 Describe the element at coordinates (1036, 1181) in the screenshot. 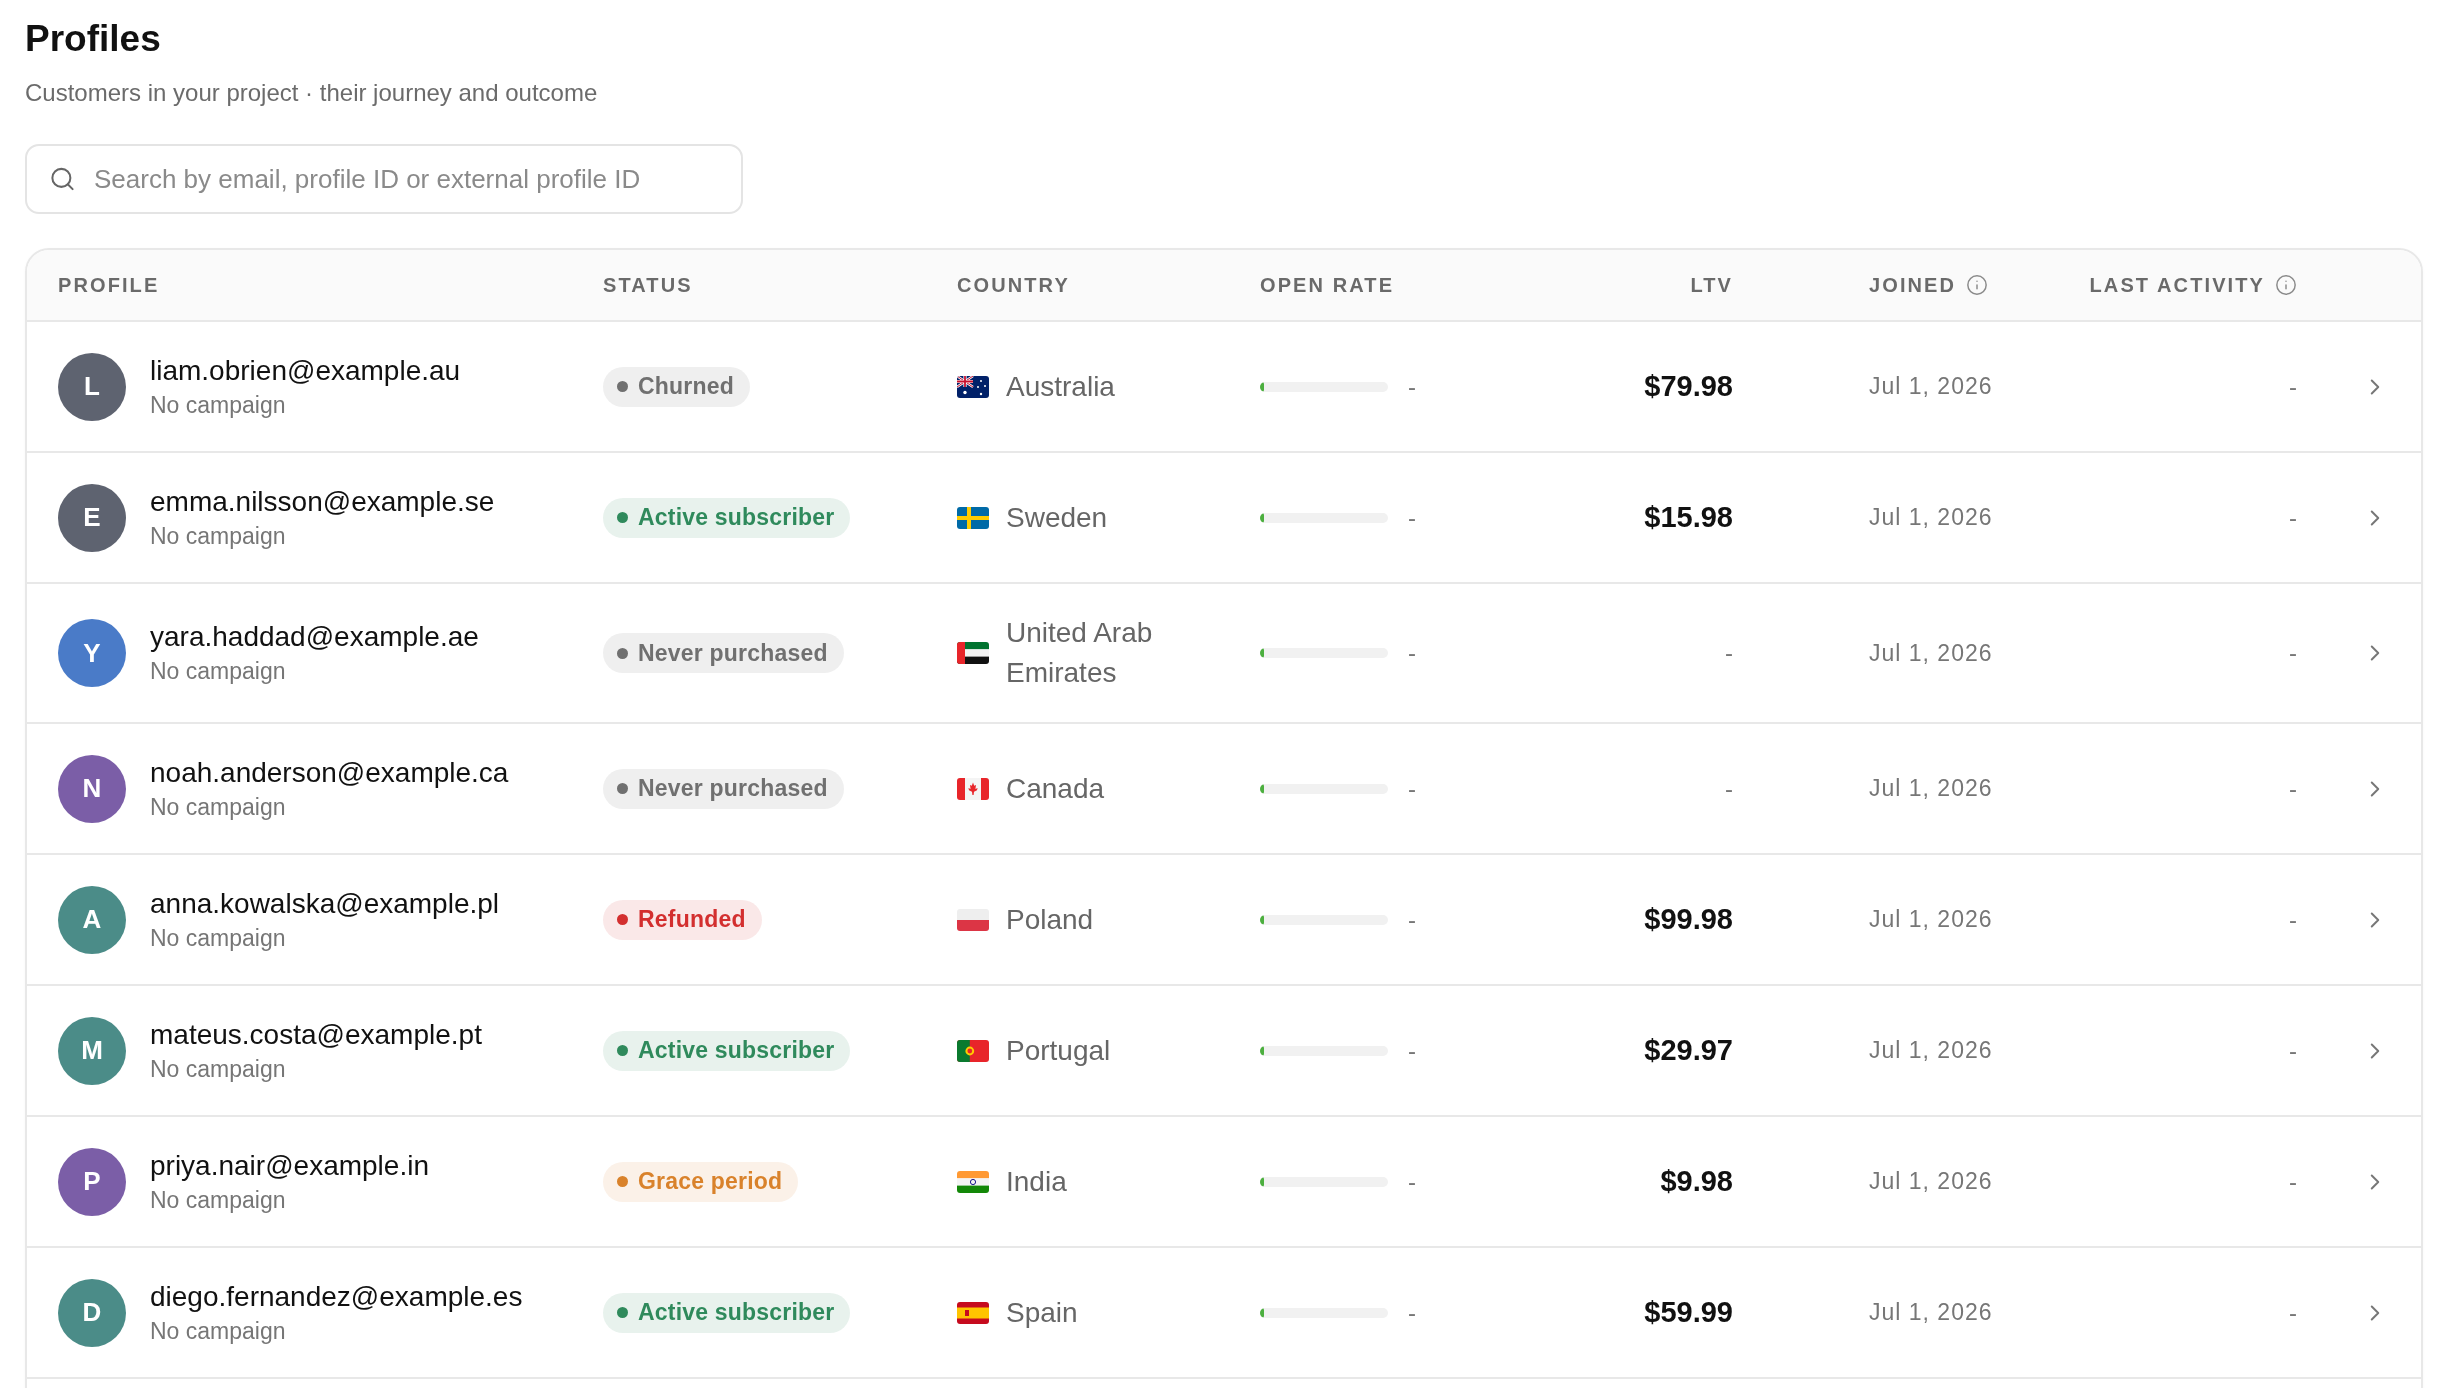

I see `country-name: India` at that location.